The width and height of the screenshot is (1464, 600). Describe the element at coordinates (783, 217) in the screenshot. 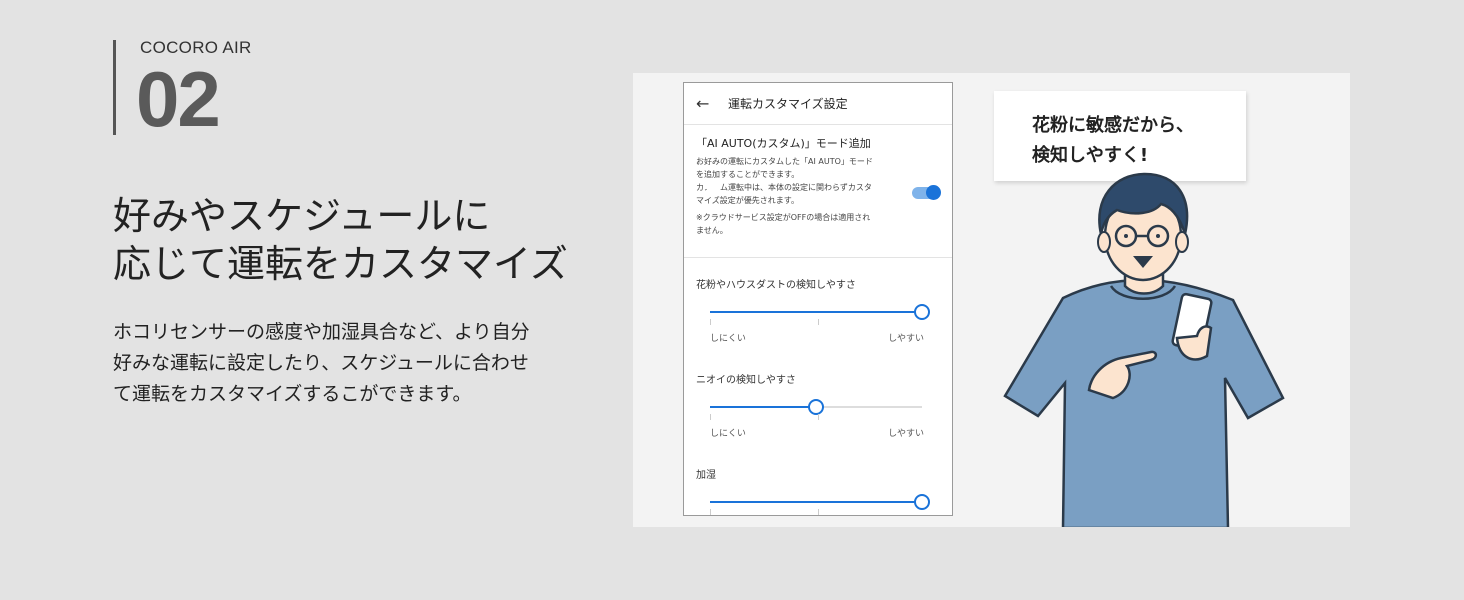

I see `mode-note-1: ※クラウドサービス設定がOFFの場合は適用され` at that location.